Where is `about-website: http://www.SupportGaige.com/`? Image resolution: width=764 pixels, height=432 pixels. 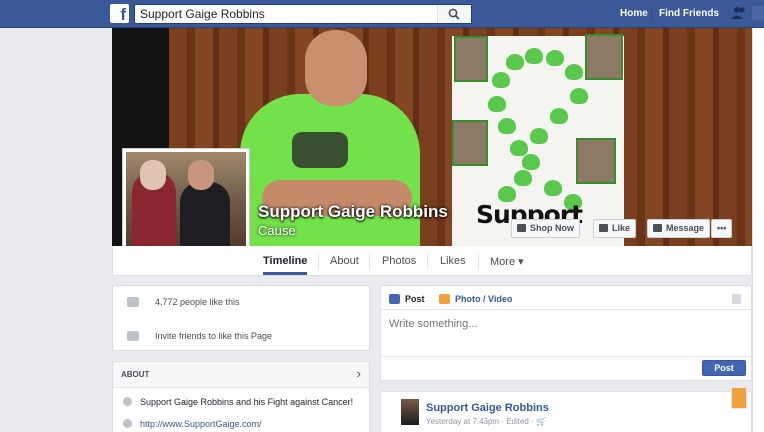 about-website: http://www.SupportGaige.com/ is located at coordinates (192, 424).